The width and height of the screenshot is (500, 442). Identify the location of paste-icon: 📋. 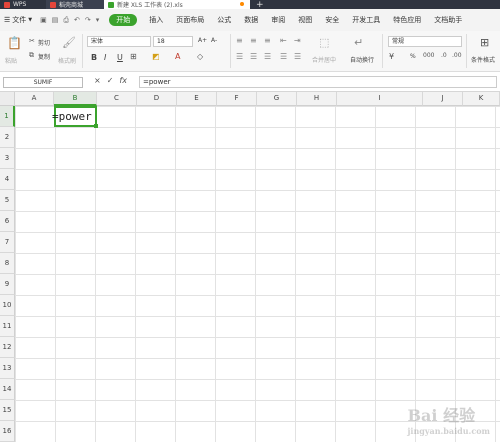
(14, 43).